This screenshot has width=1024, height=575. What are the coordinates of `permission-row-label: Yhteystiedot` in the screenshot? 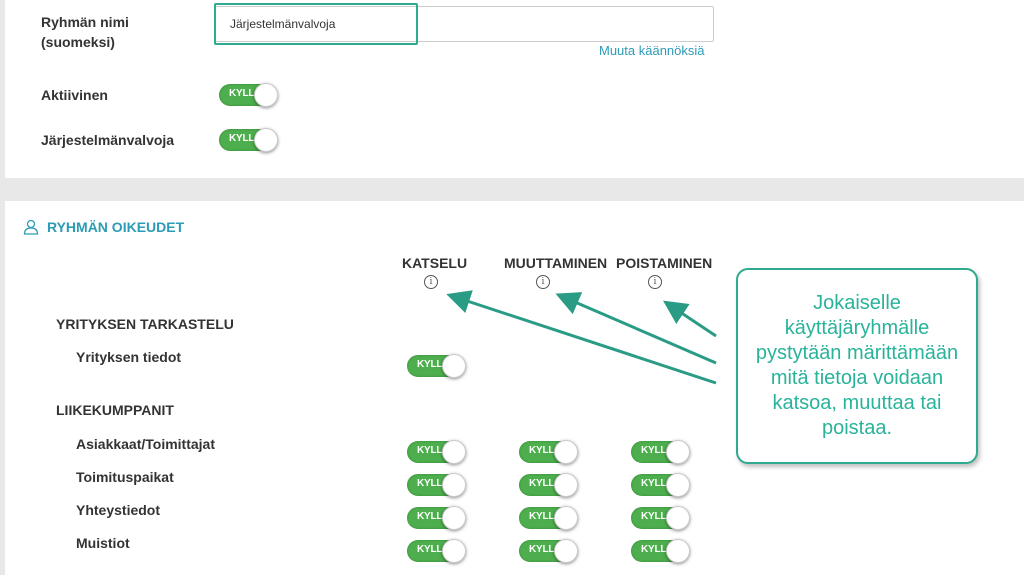 It's located at (118, 510).